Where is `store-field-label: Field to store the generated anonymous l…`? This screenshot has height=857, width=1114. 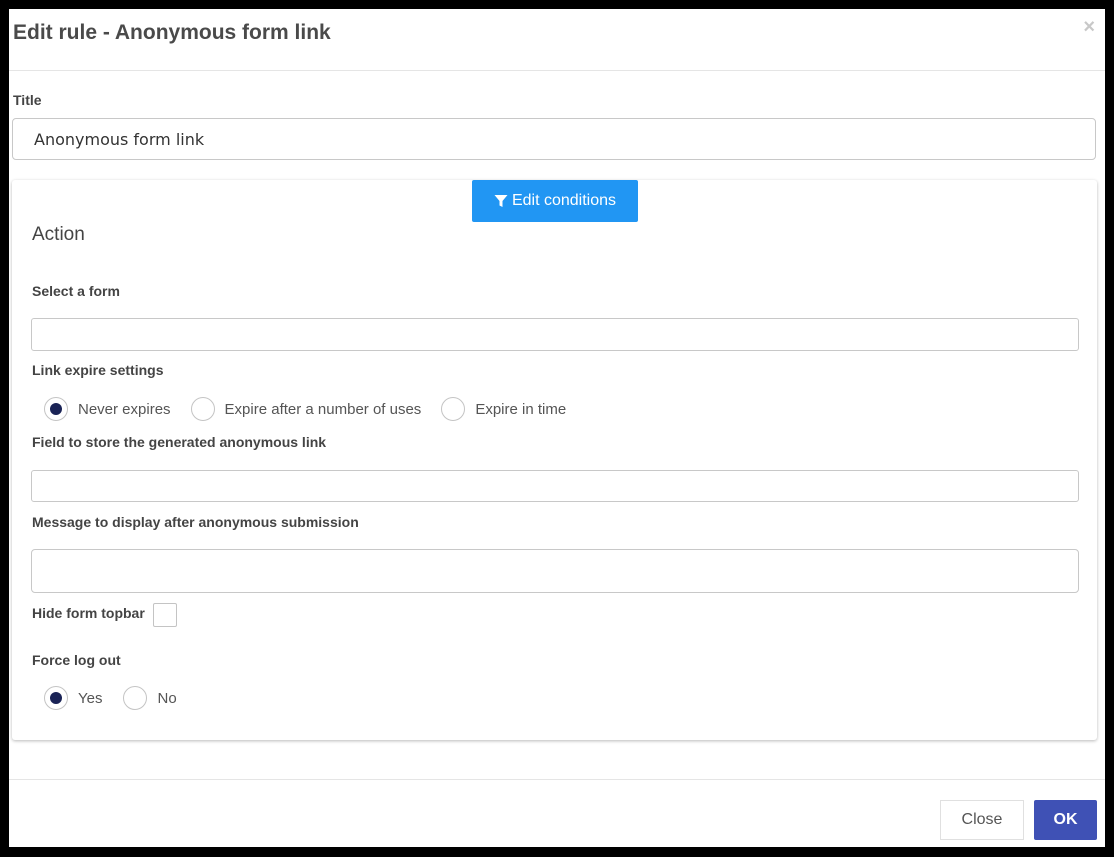 store-field-label: Field to store the generated anonymous l… is located at coordinates (179, 442).